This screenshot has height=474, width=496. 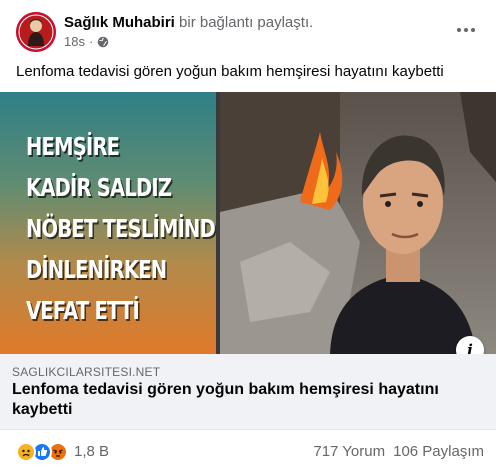 I want to click on headline-line: DİNLENİRKEN, so click(x=96, y=269).